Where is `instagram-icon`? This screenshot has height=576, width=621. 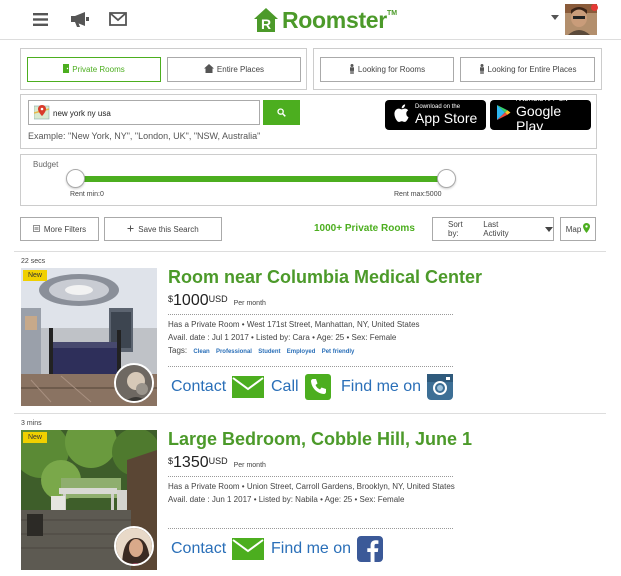
instagram-icon is located at coordinates (440, 387).